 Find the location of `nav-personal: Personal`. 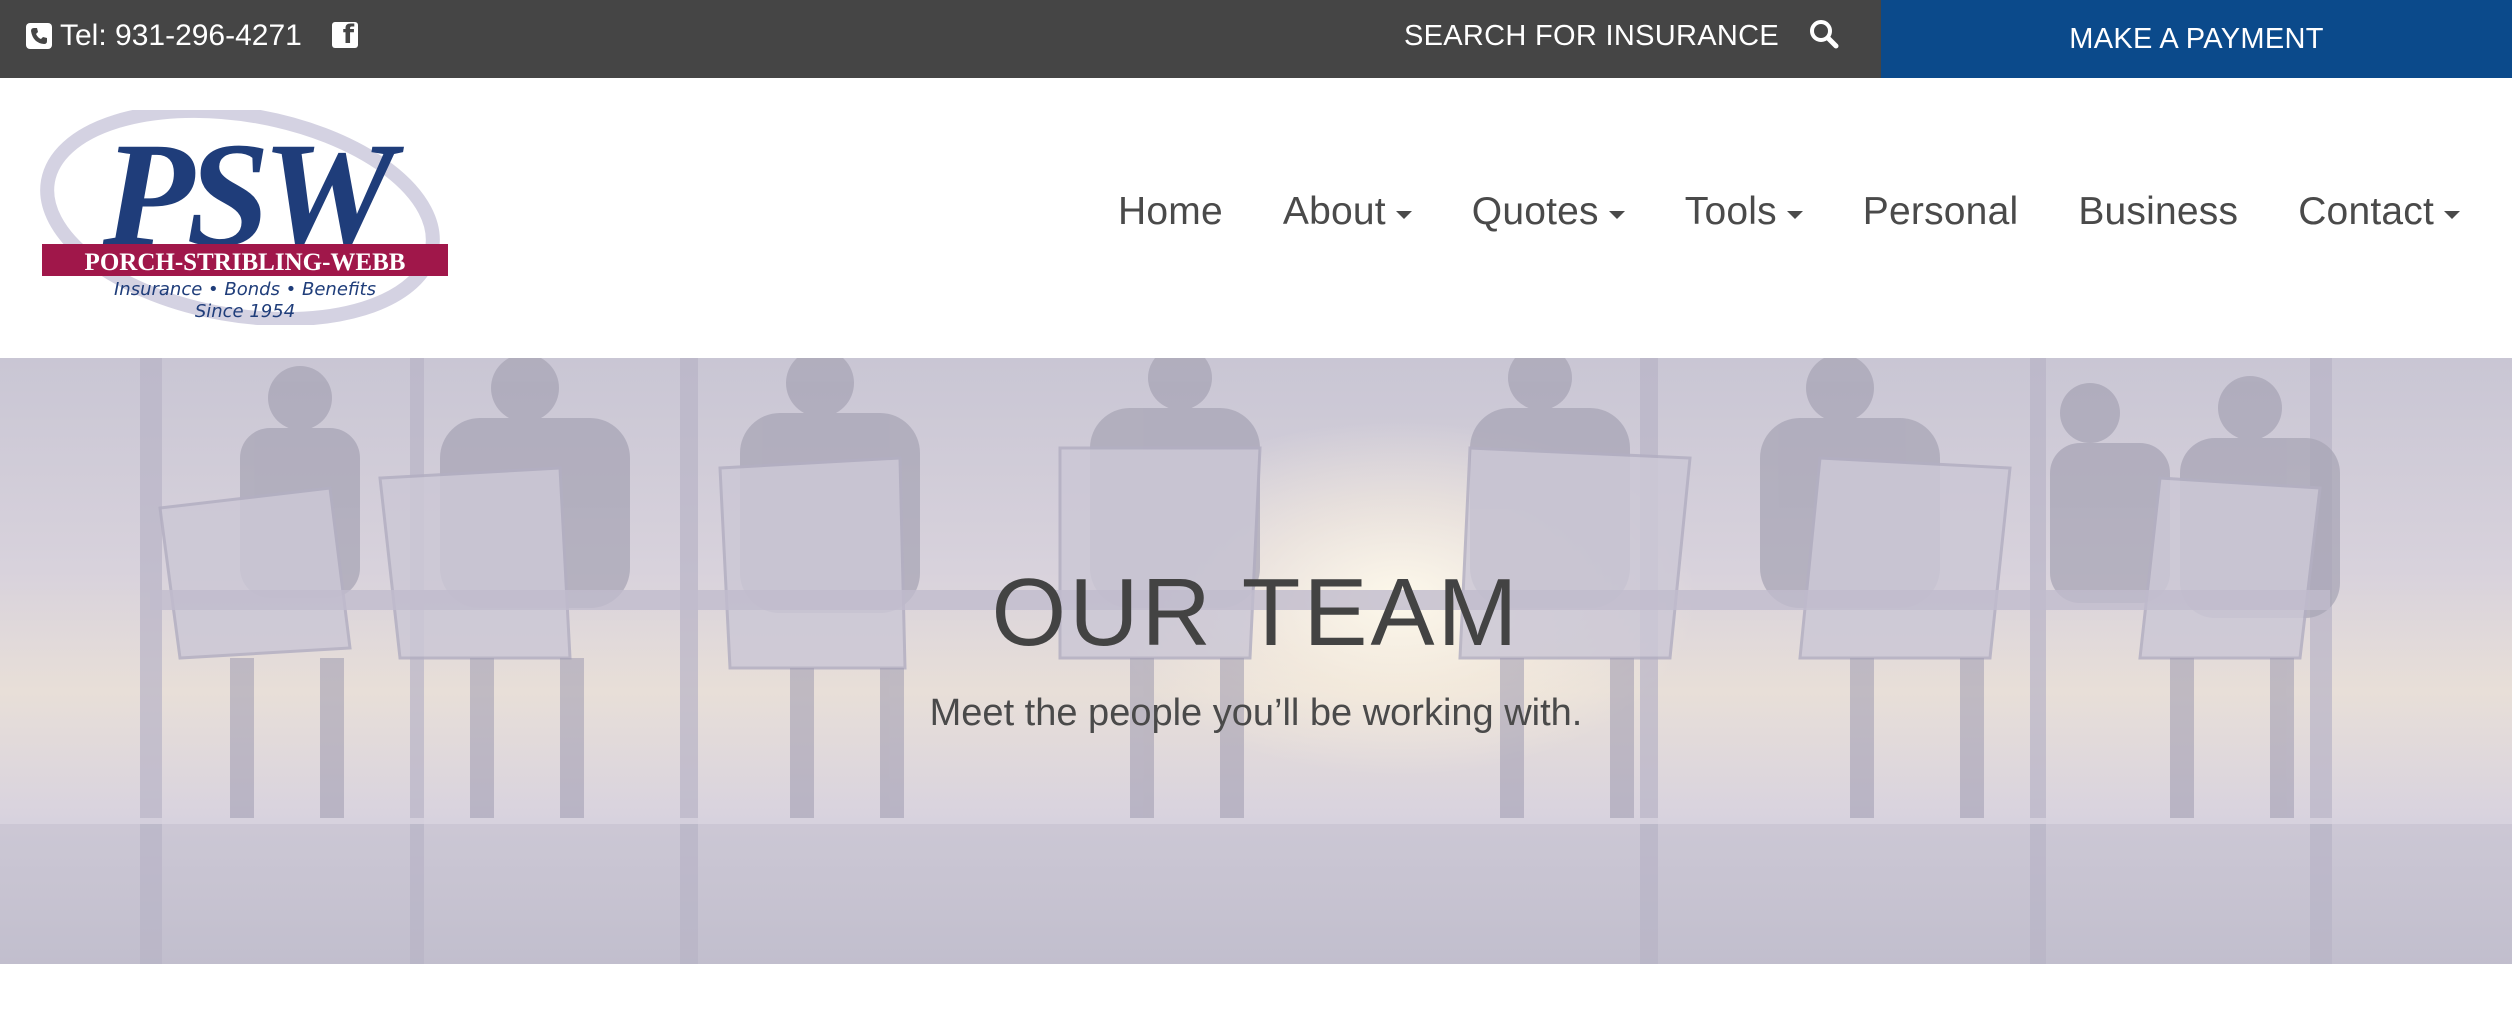

nav-personal: Personal is located at coordinates (1941, 212).